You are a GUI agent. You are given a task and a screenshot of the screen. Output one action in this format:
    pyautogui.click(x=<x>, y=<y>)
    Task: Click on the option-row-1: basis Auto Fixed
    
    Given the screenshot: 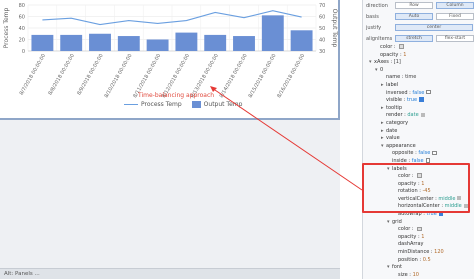 What is the action you would take?
    pyautogui.click(x=418, y=16)
    